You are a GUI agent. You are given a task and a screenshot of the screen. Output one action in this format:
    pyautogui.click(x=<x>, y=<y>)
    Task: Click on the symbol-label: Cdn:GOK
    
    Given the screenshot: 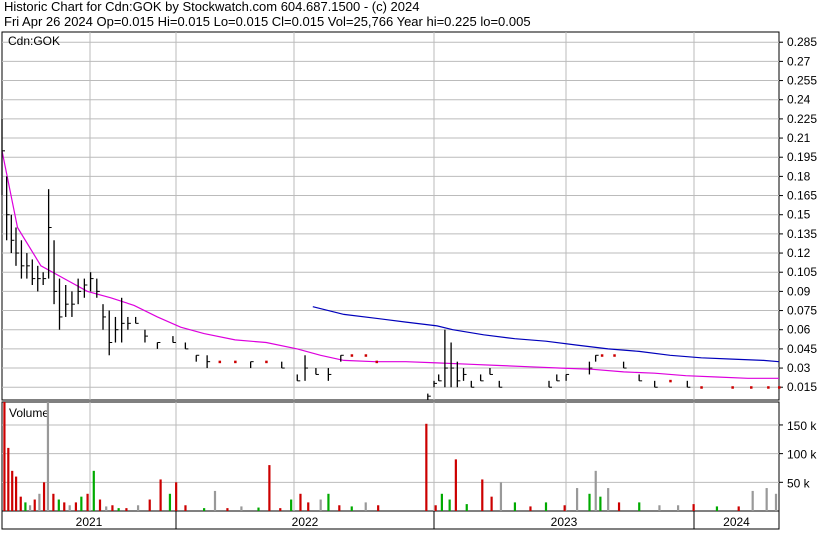 What is the action you would take?
    pyautogui.click(x=34, y=41)
    